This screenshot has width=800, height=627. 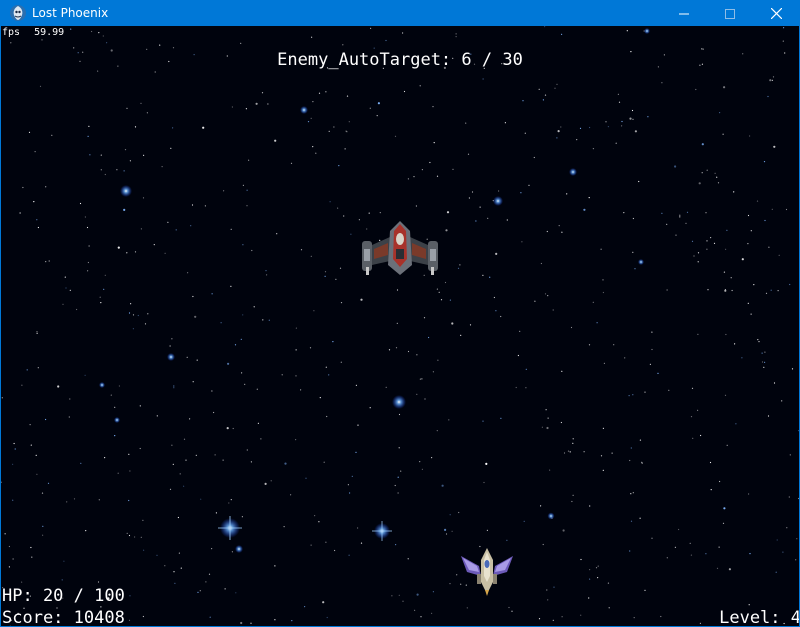 I want to click on fps-label: fps, so click(x=11, y=32).